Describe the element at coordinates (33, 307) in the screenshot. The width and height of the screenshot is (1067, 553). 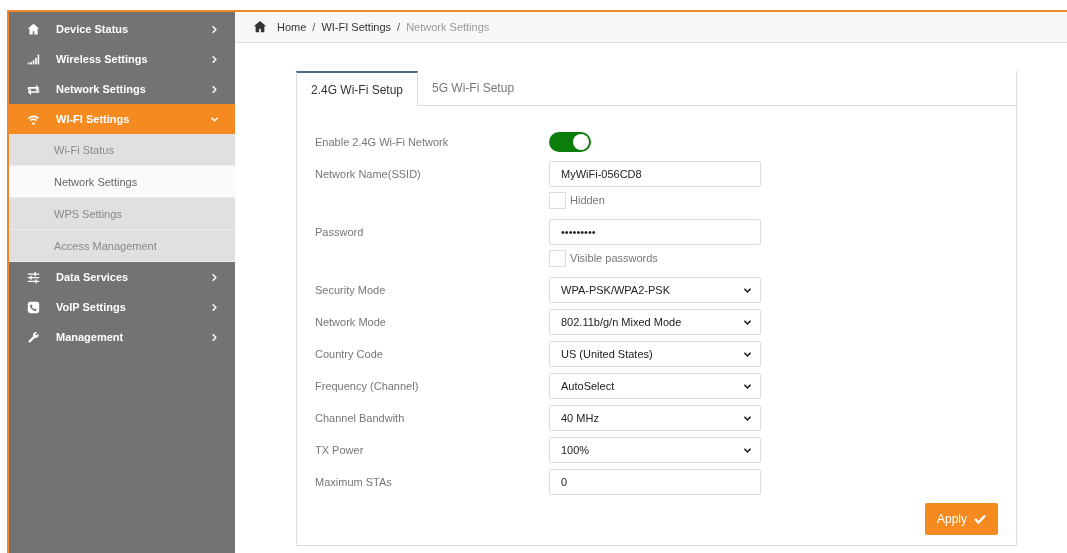
I see `phone-icon` at that location.